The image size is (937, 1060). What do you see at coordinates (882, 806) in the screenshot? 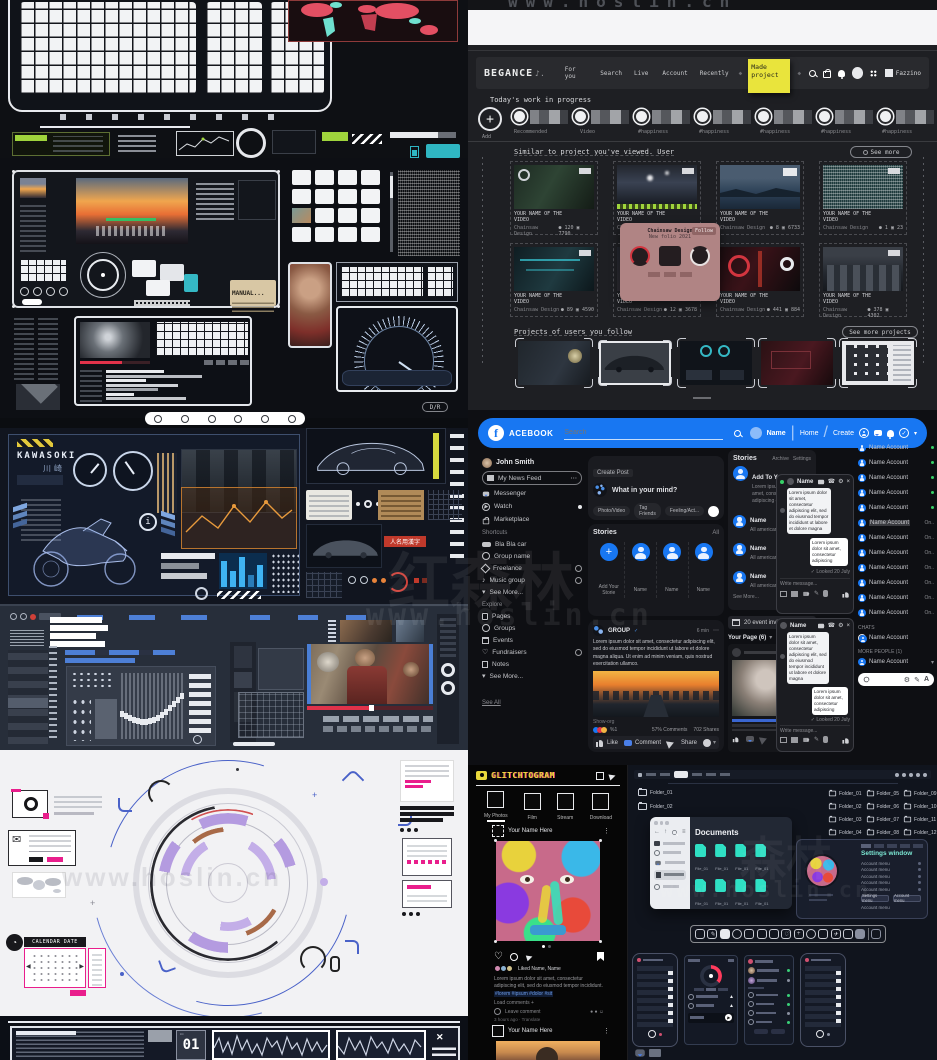
I see `desktop-folder: Folder_06` at bounding box center [882, 806].